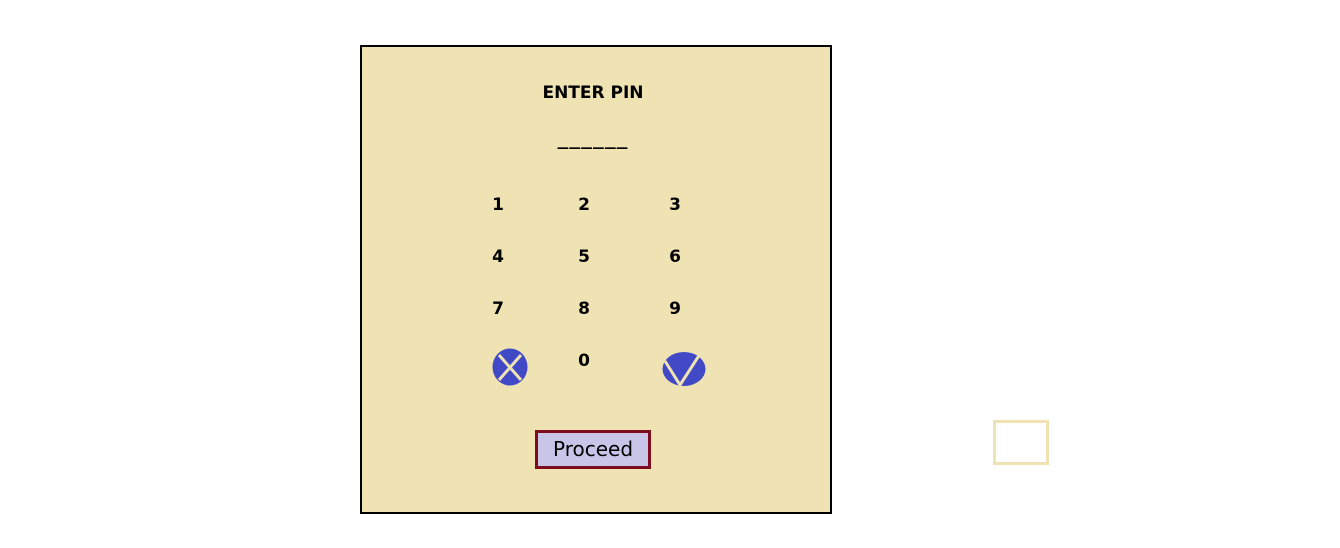  What do you see at coordinates (675, 205) in the screenshot?
I see `key-3: 3` at bounding box center [675, 205].